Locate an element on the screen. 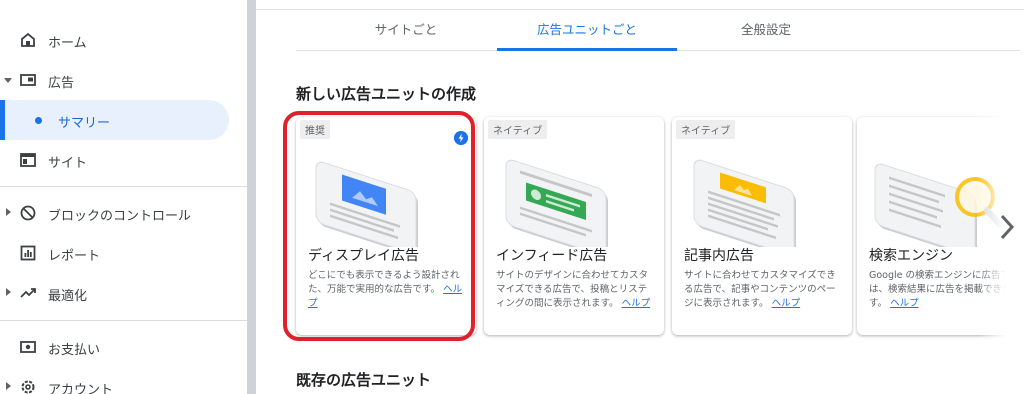 Image resolution: width=1024 pixels, height=394 pixels. tab-general-settings: 全般設定 is located at coordinates (766, 30).